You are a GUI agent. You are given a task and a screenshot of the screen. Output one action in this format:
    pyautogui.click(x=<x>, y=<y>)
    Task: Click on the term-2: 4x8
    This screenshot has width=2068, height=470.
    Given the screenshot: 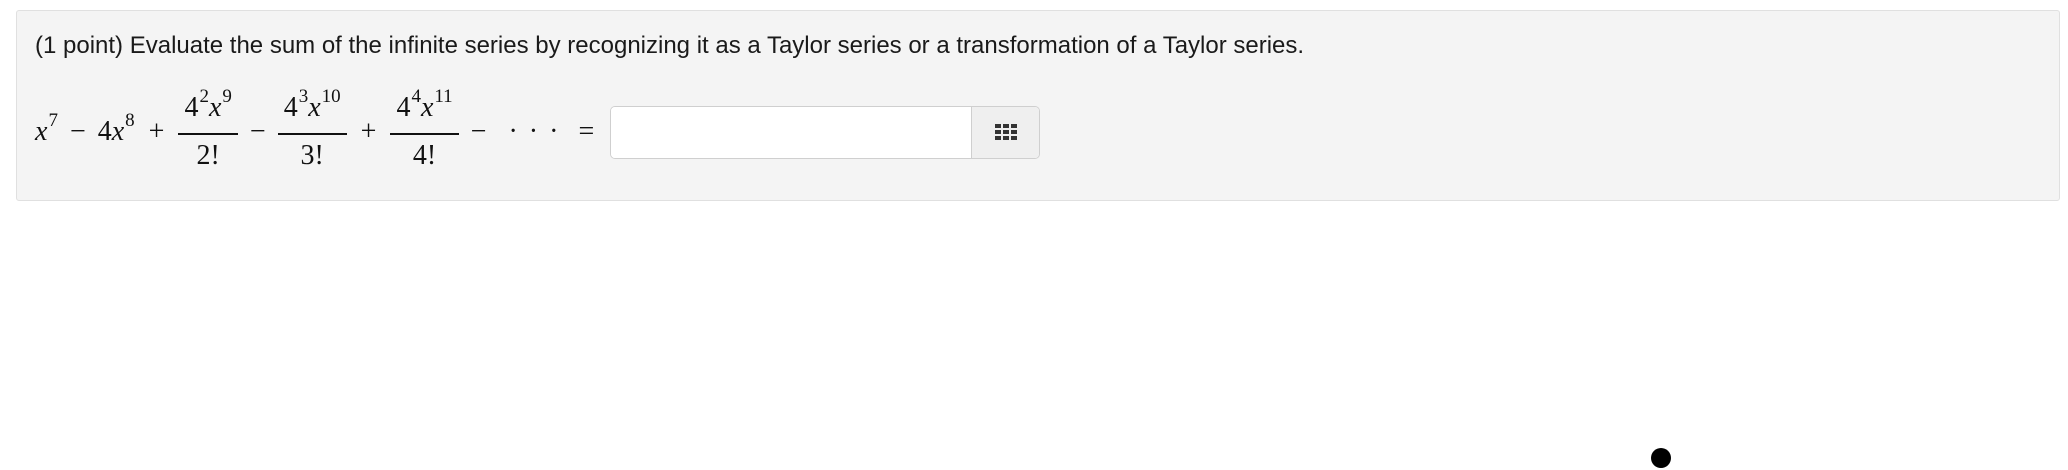 What is the action you would take?
    pyautogui.click(x=116, y=129)
    